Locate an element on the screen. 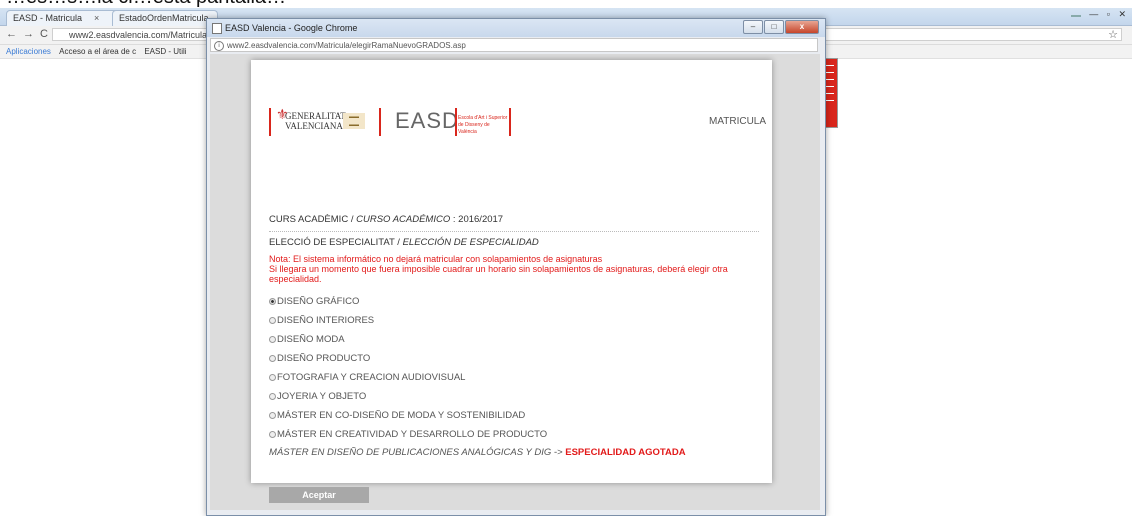 This screenshot has height=516, width=1132. easd-logo: EASD is located at coordinates (427, 125).